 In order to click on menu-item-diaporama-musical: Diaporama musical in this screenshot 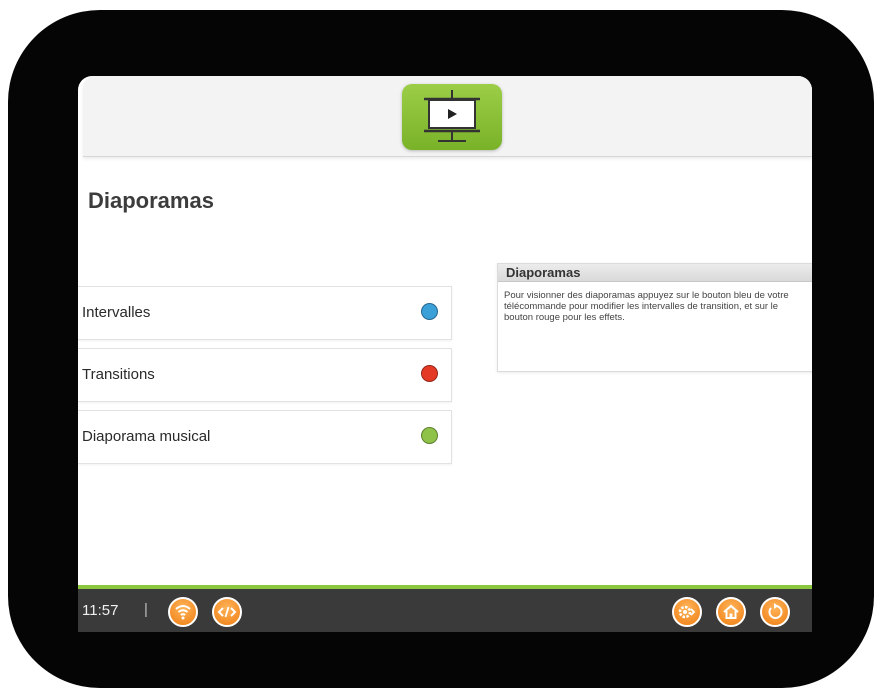, I will do `click(265, 437)`.